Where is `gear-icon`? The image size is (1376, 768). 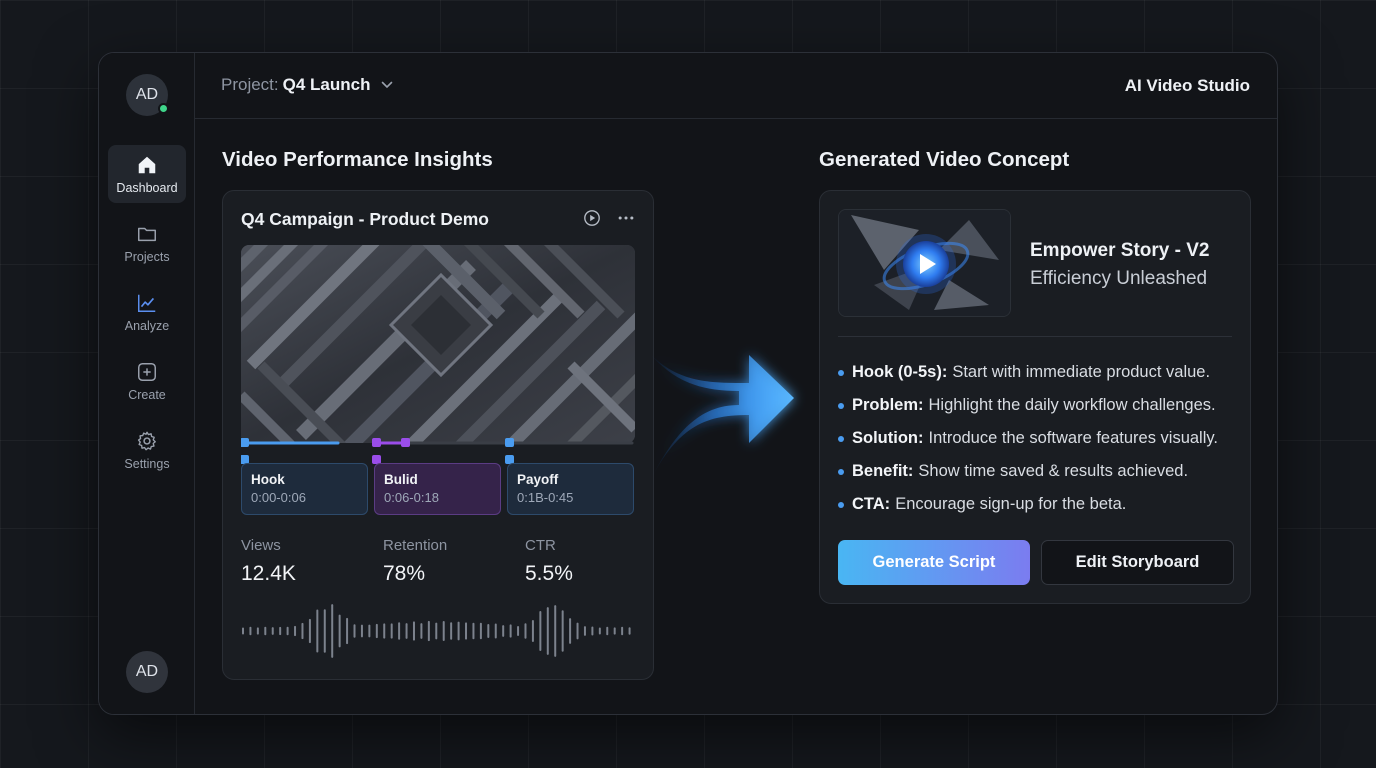
gear-icon is located at coordinates (146, 440).